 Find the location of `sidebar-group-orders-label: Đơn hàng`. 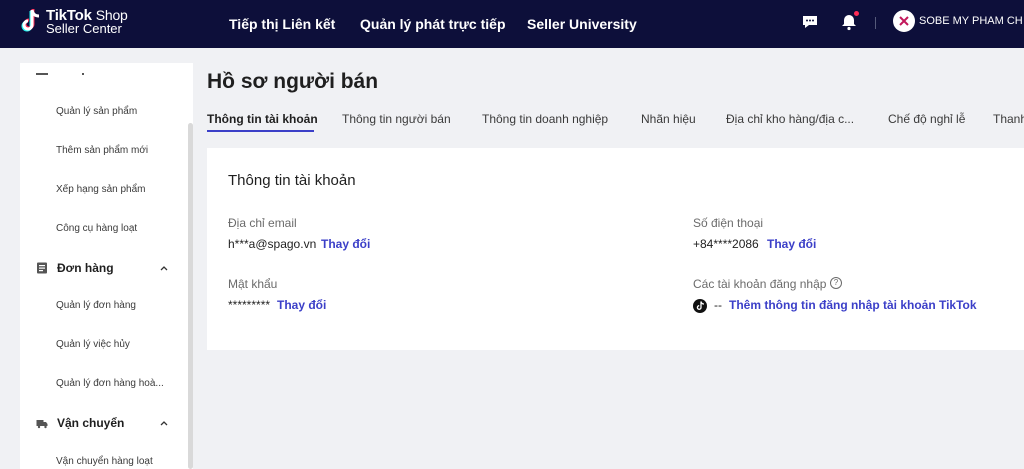

sidebar-group-orders-label: Đơn hàng is located at coordinates (85, 268).